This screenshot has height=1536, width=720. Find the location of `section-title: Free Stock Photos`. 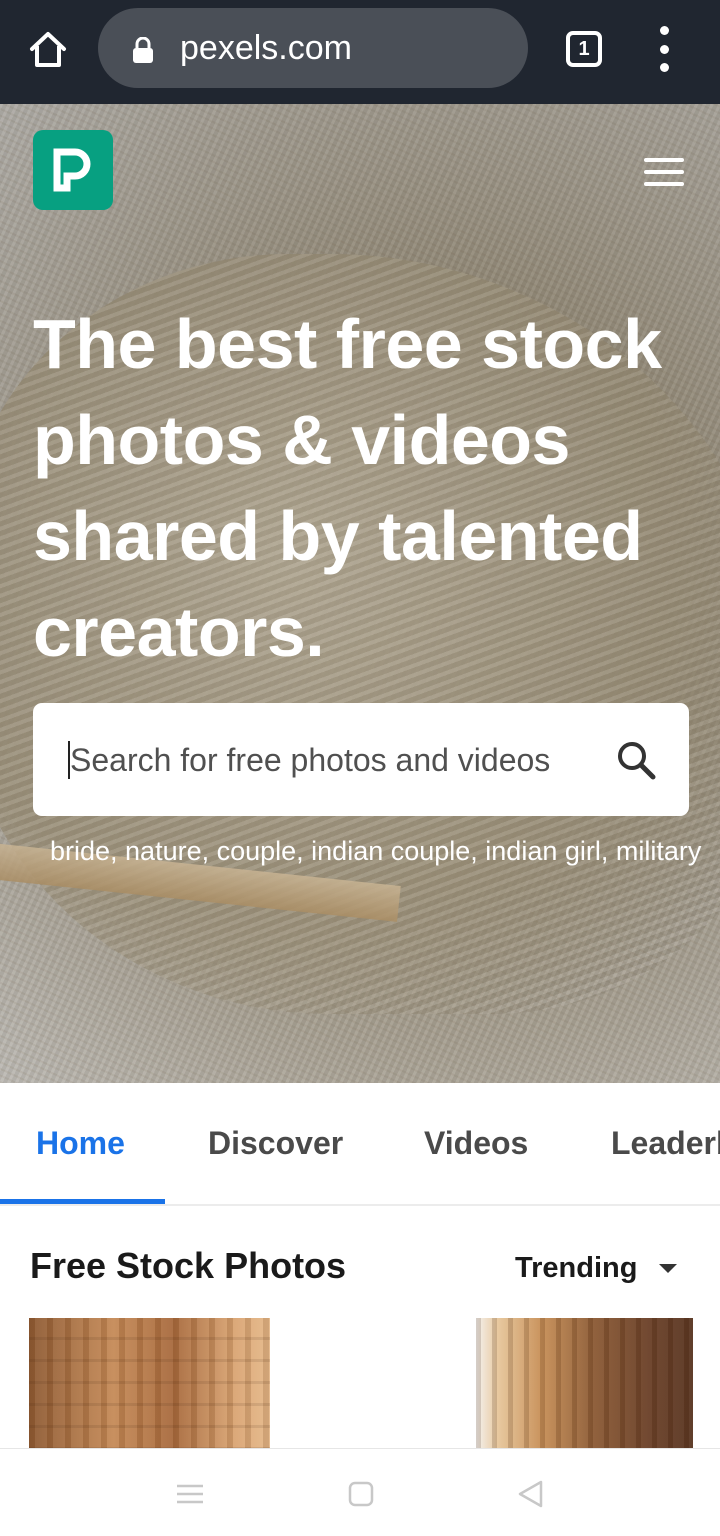

section-title: Free Stock Photos is located at coordinates (188, 1265).